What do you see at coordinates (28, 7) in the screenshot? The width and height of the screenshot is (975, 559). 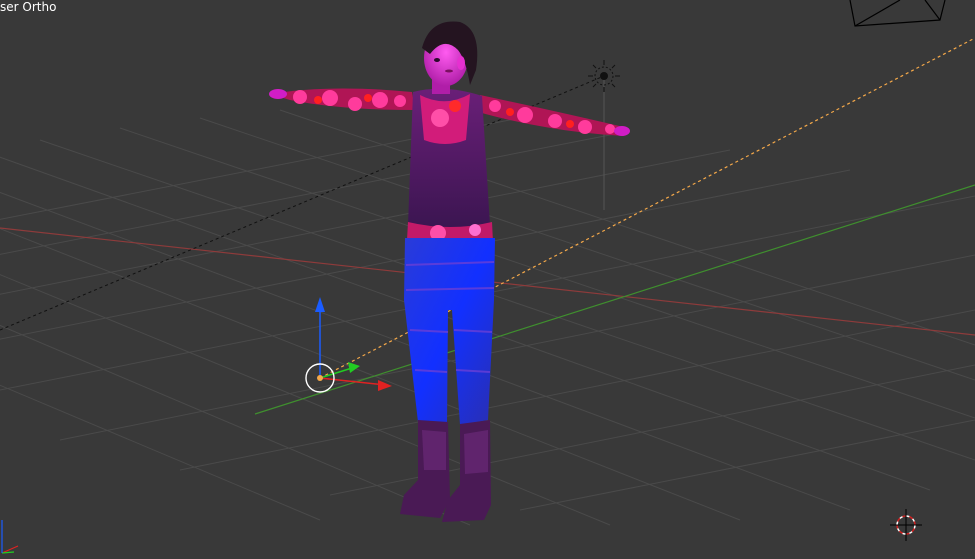 I see `view-name-label: ser Ortho` at bounding box center [28, 7].